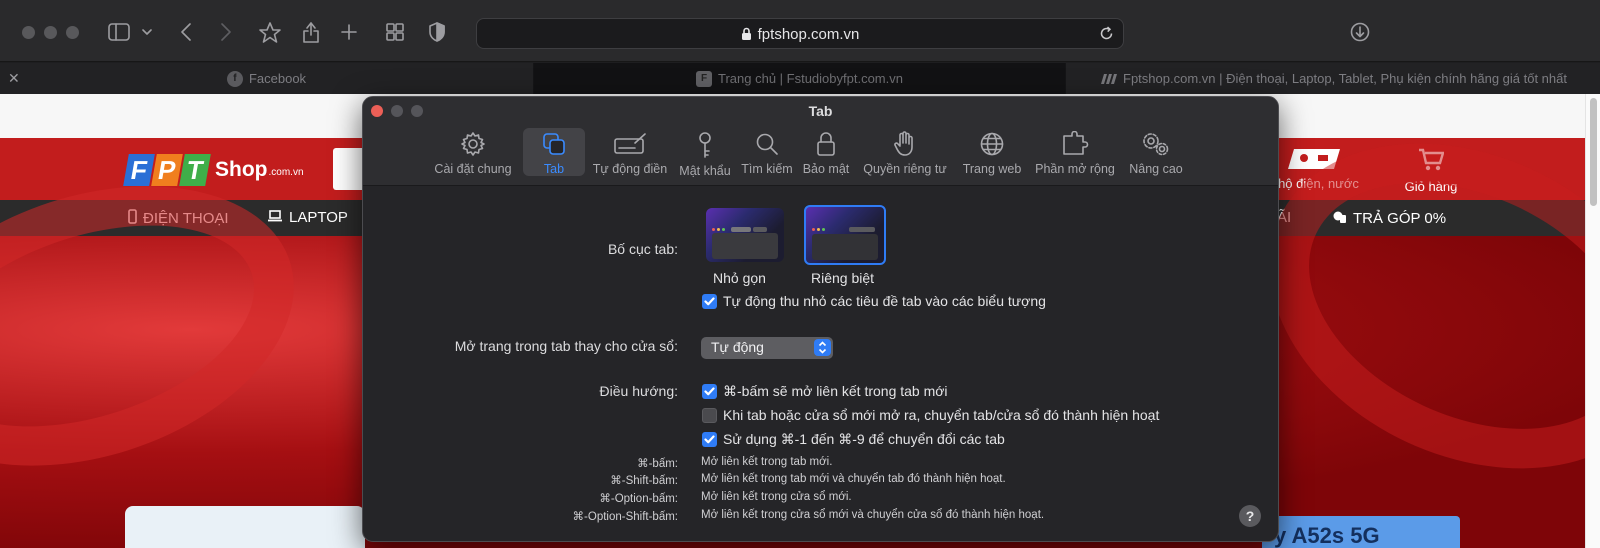  I want to click on shortcut-key: ⌘-bấm:, so click(657, 464).